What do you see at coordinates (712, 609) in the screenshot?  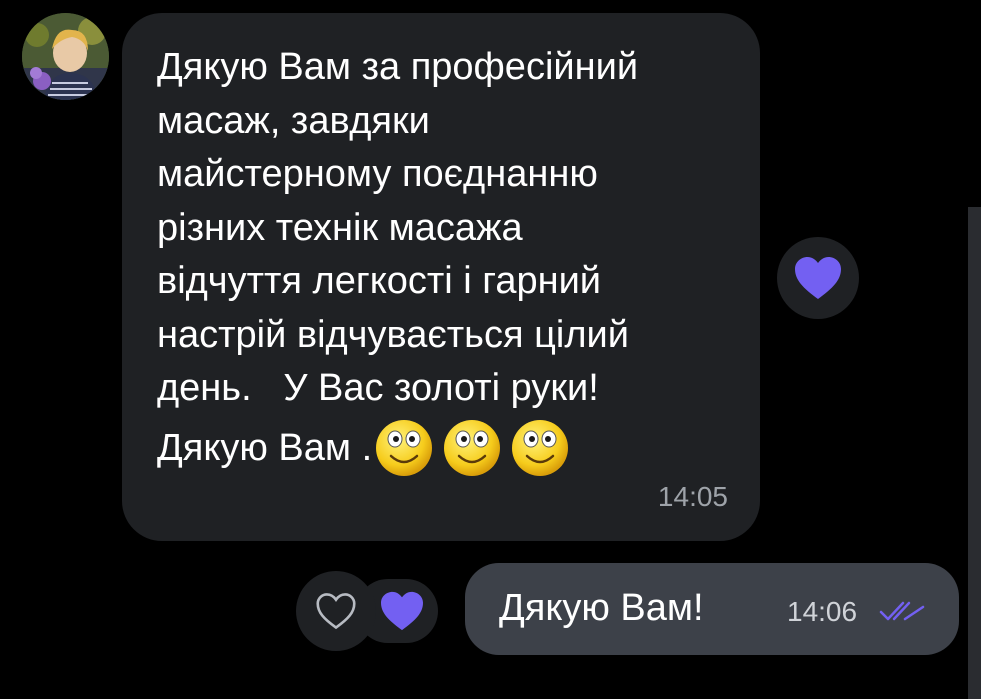 I see `outgoing-message-bubble: Дякую Вам! 14:06` at bounding box center [712, 609].